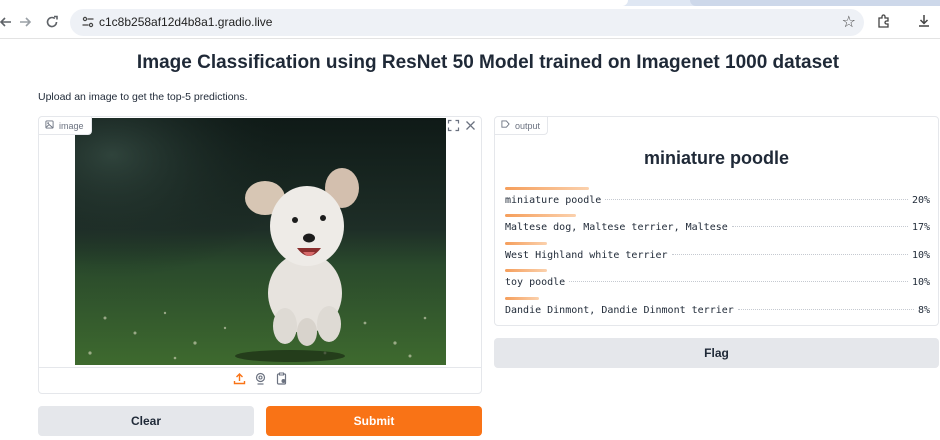  I want to click on image-panel-label: image, so click(65, 126).